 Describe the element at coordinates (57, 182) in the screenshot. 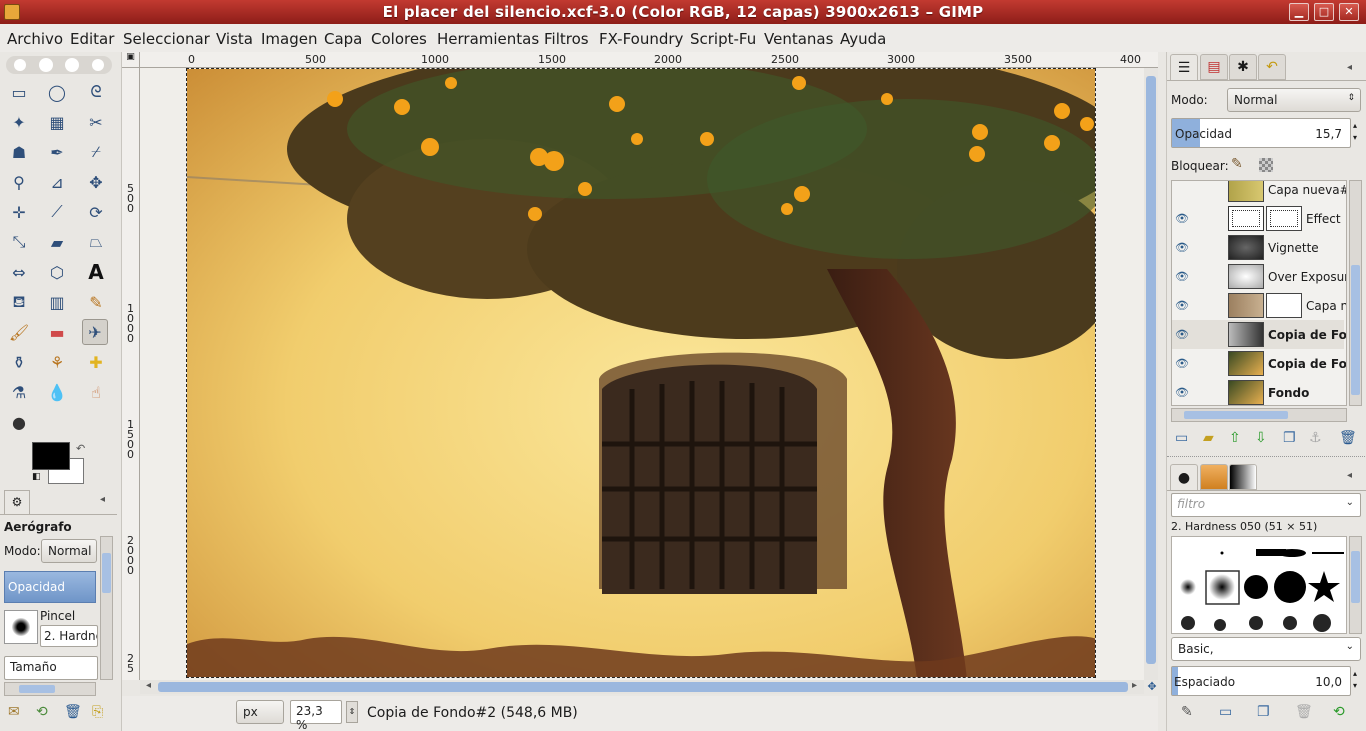

I see `measure-icon: ⊿` at that location.